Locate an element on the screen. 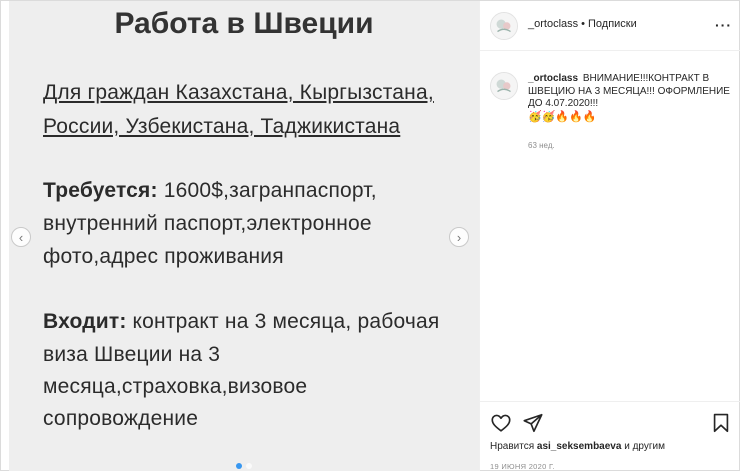 The height and width of the screenshot is (471, 740). media-line: России, Узбекистана, Таджикистана is located at coordinates (222, 126).